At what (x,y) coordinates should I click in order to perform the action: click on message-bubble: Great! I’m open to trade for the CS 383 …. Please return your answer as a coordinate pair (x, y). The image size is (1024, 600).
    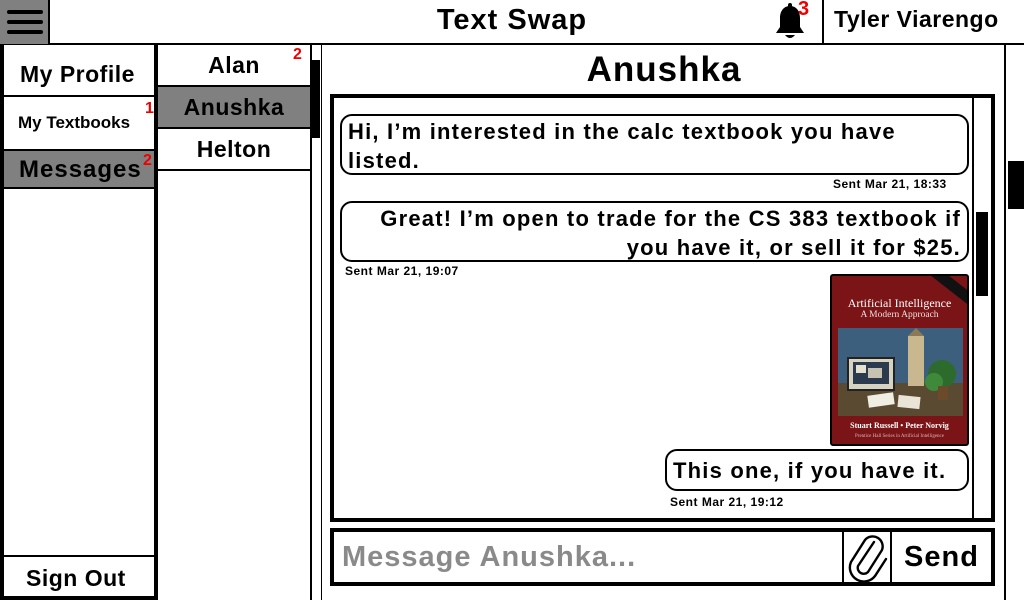
    Looking at the image, I should click on (654, 231).